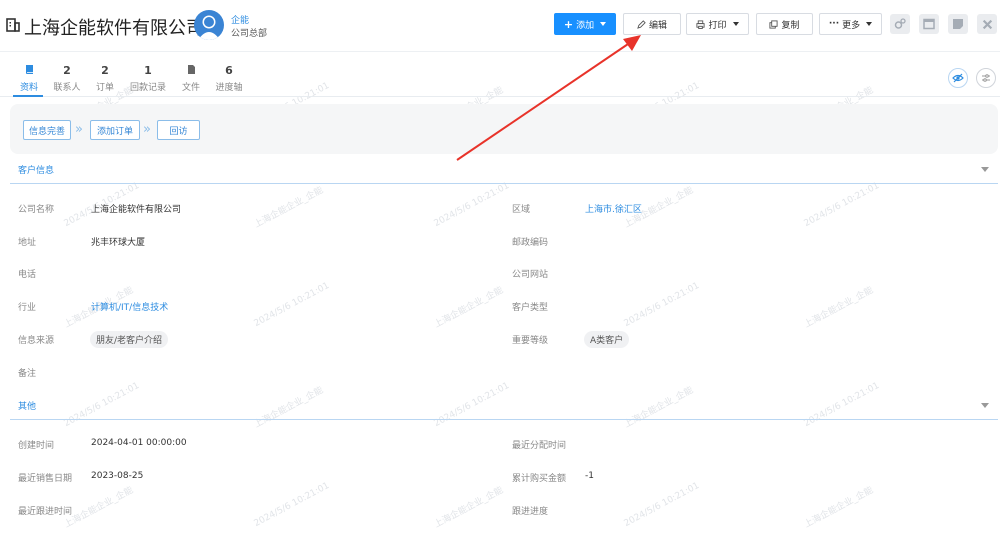  Describe the element at coordinates (67, 70) in the screenshot. I see `tab-count: 2` at that location.